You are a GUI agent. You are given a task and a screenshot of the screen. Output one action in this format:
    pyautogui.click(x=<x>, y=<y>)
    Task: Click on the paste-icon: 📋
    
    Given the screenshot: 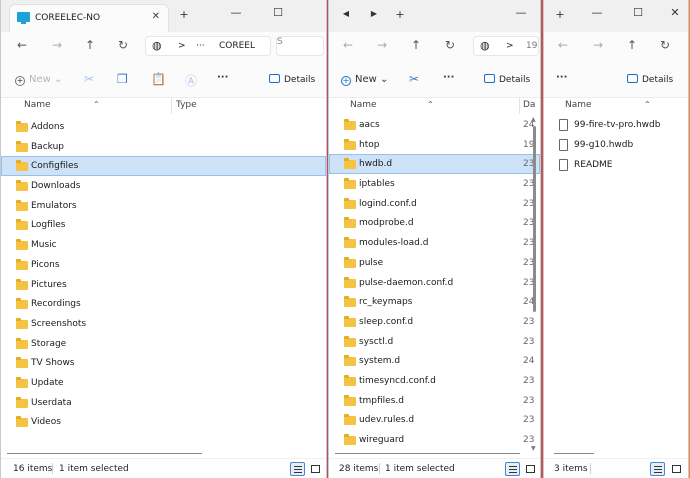 What is the action you would take?
    pyautogui.click(x=158, y=79)
    